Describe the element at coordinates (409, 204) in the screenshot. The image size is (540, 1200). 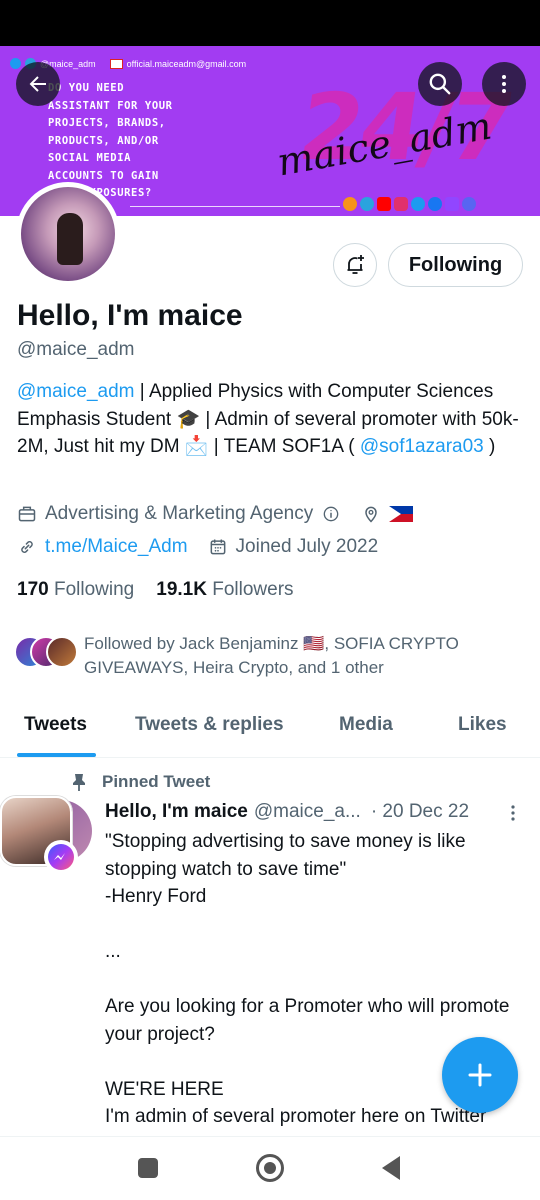
I see `banner-social-icons` at that location.